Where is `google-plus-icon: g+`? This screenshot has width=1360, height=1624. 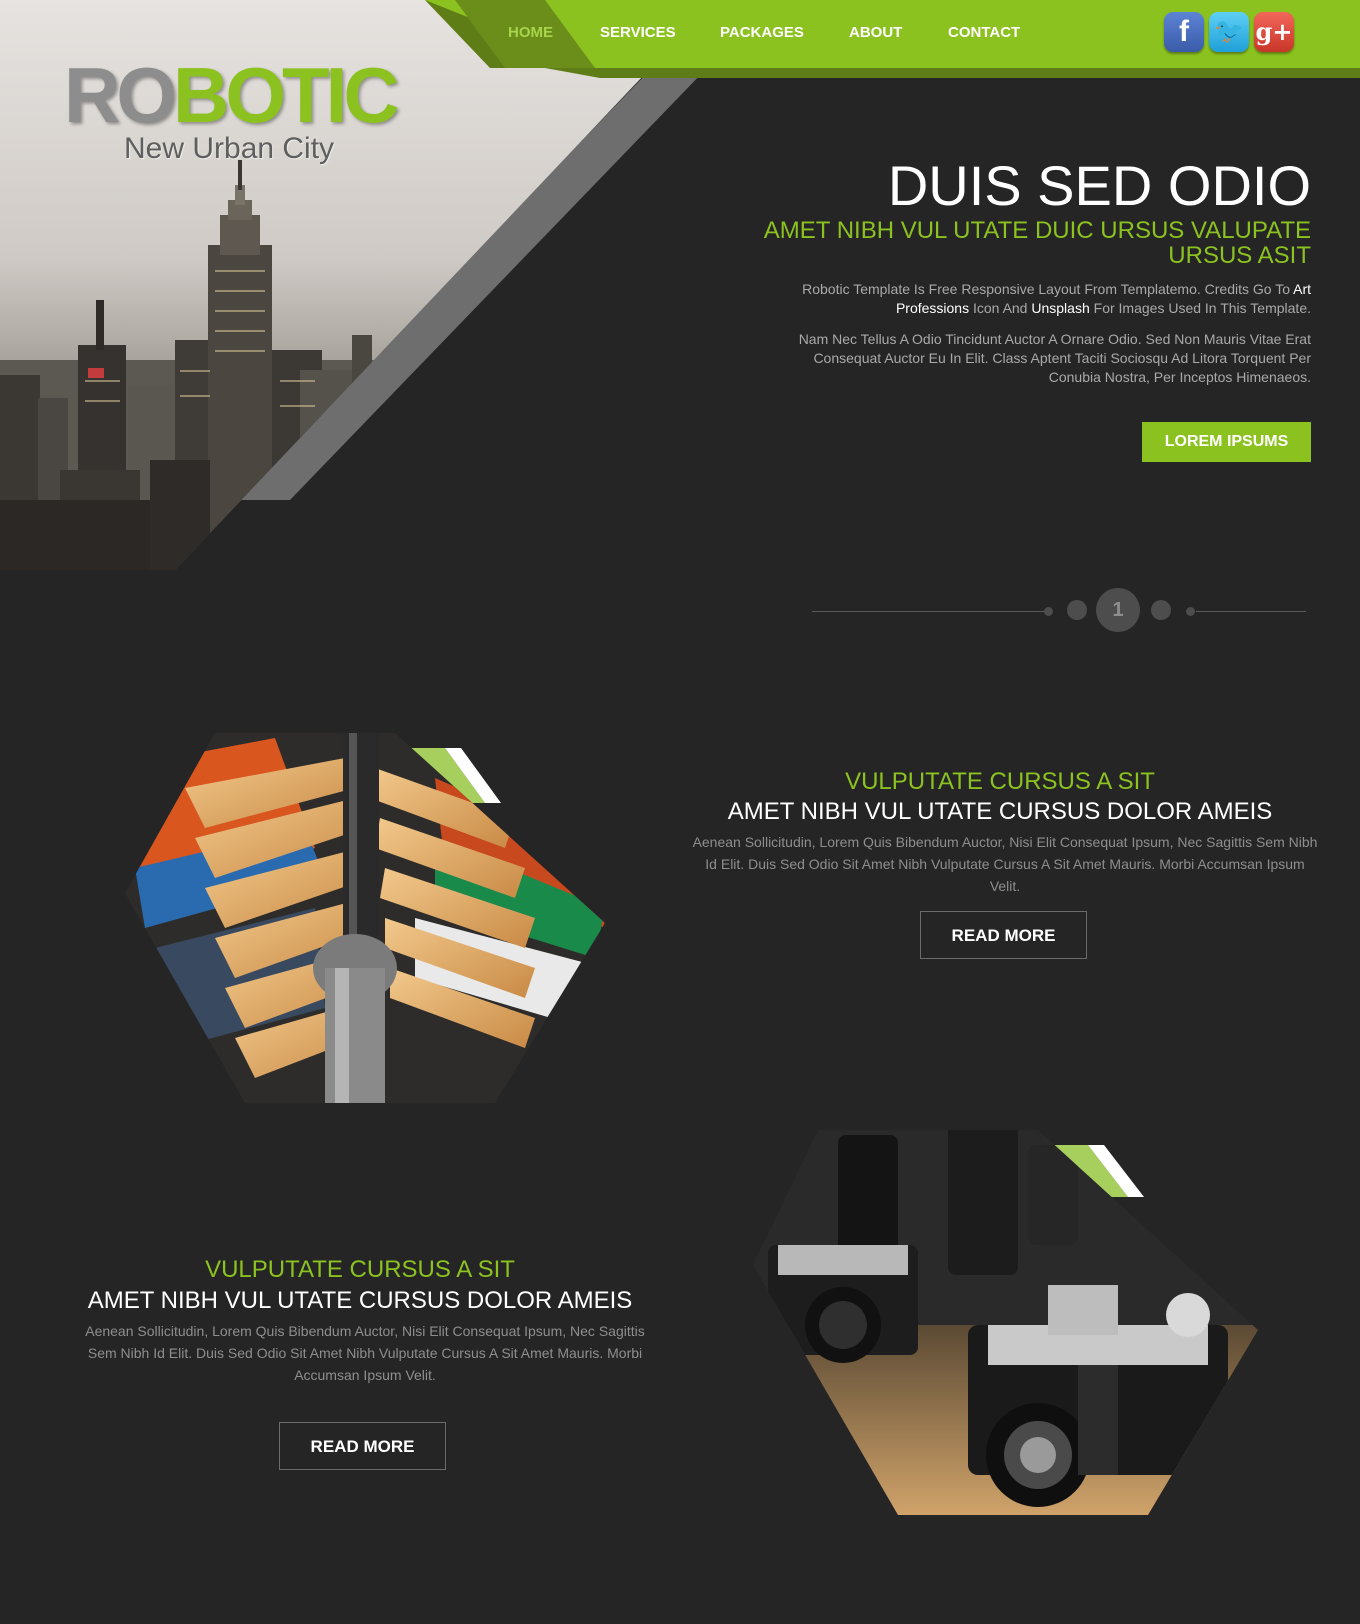 google-plus-icon: g+ is located at coordinates (1274, 32).